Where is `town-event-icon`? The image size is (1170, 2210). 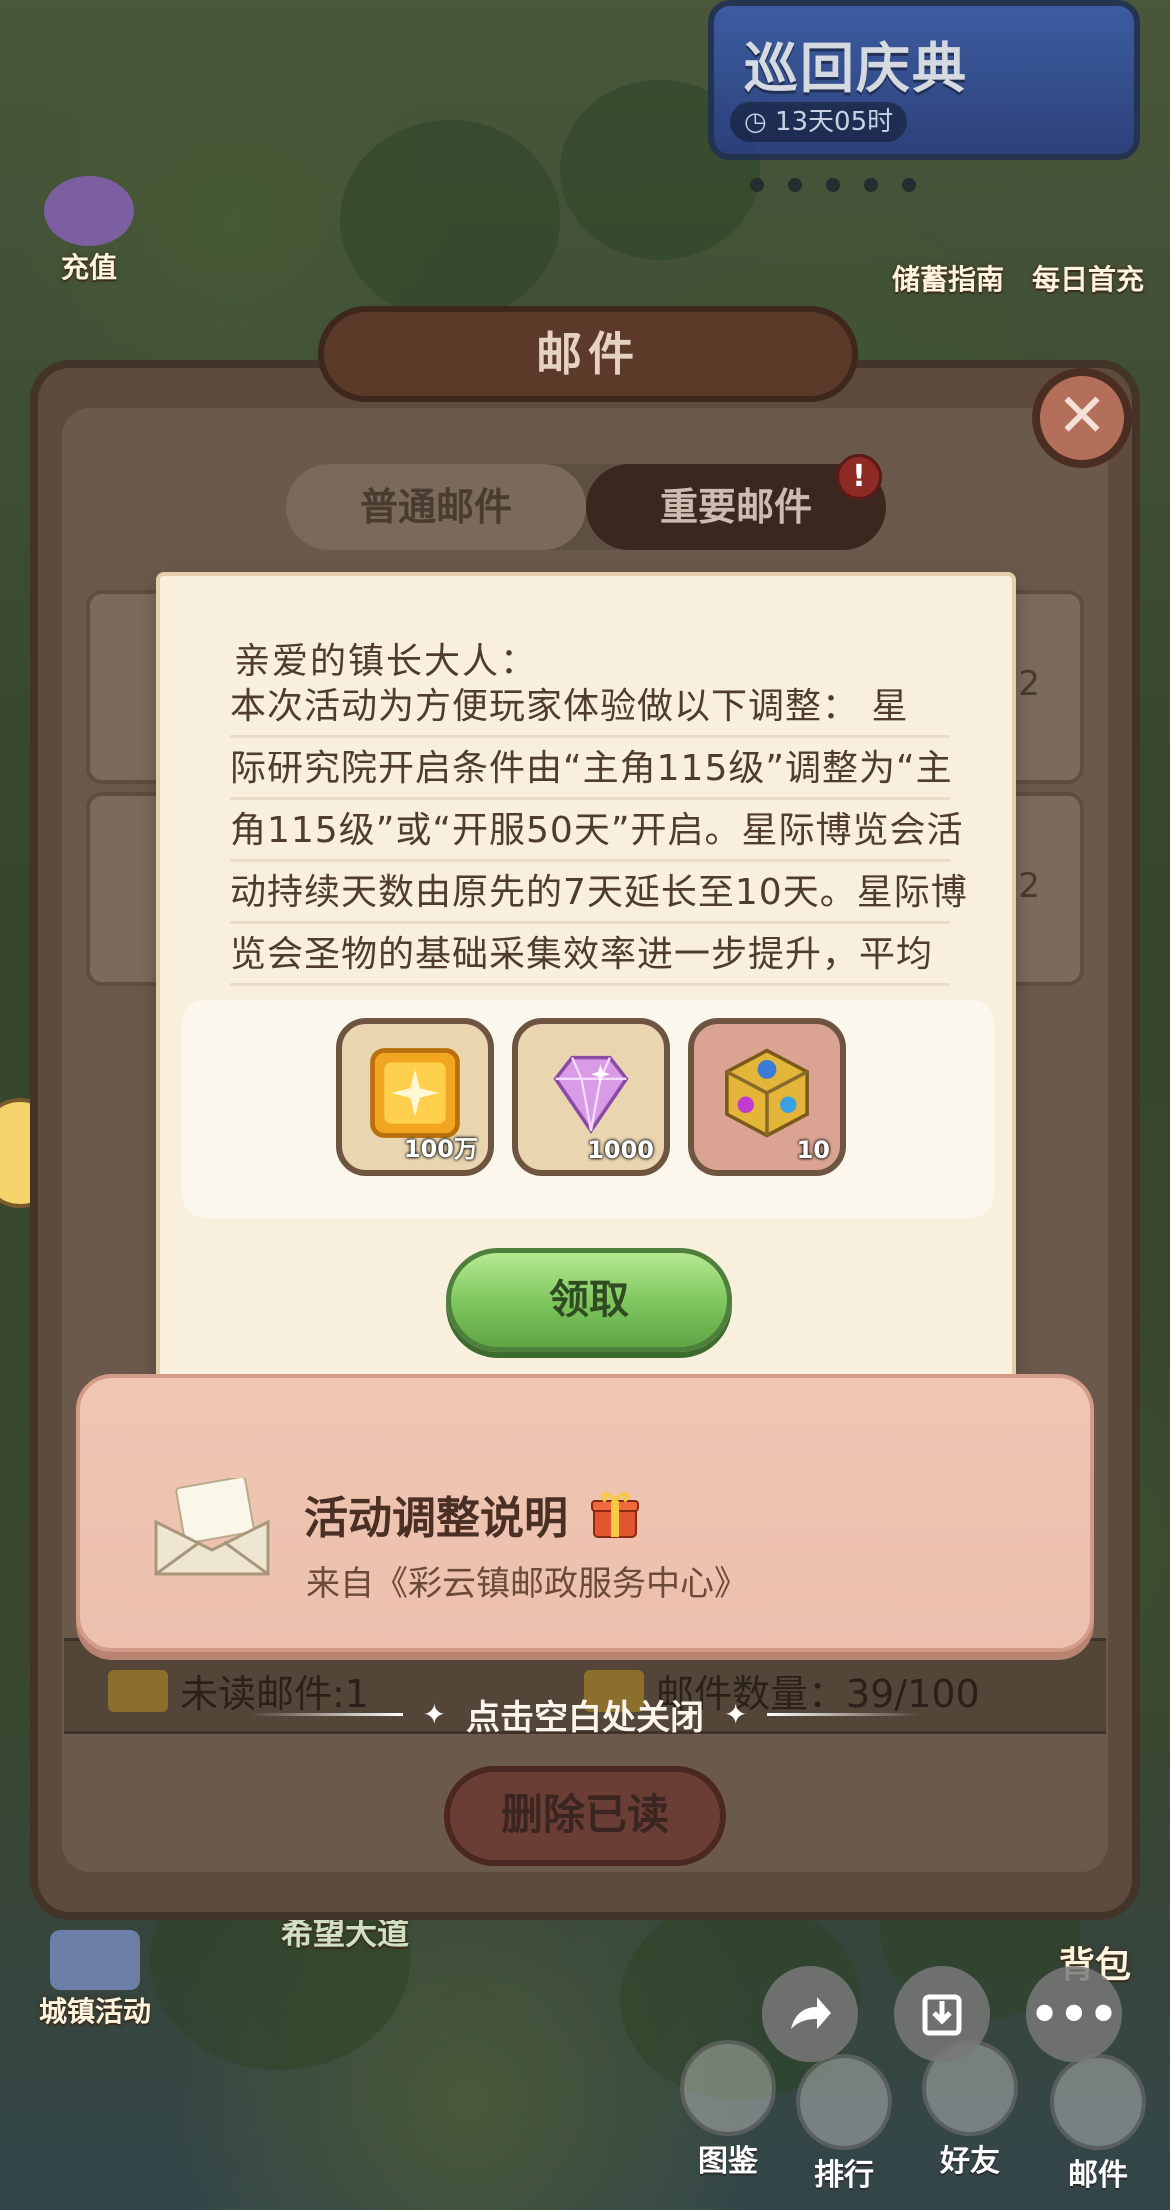 town-event-icon is located at coordinates (95, 1960).